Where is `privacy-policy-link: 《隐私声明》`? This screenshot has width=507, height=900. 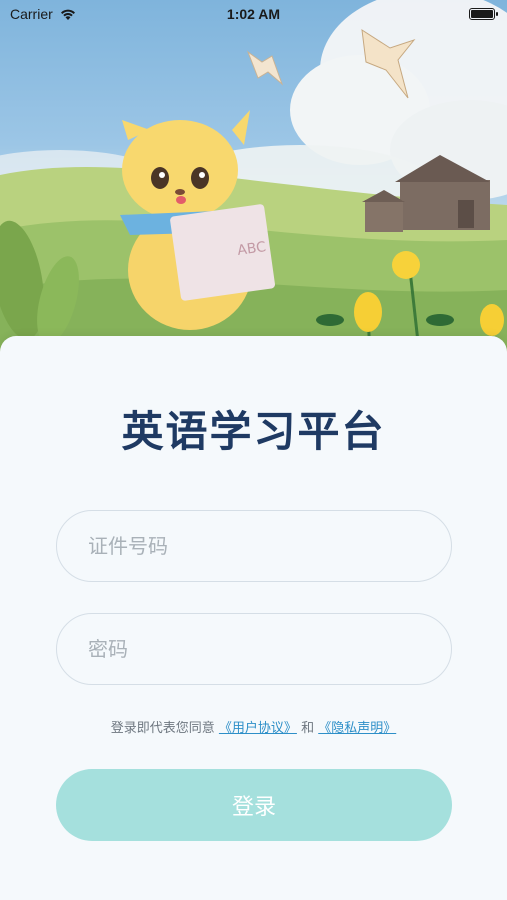
privacy-policy-link: 《隐私声明》 is located at coordinates (357, 728).